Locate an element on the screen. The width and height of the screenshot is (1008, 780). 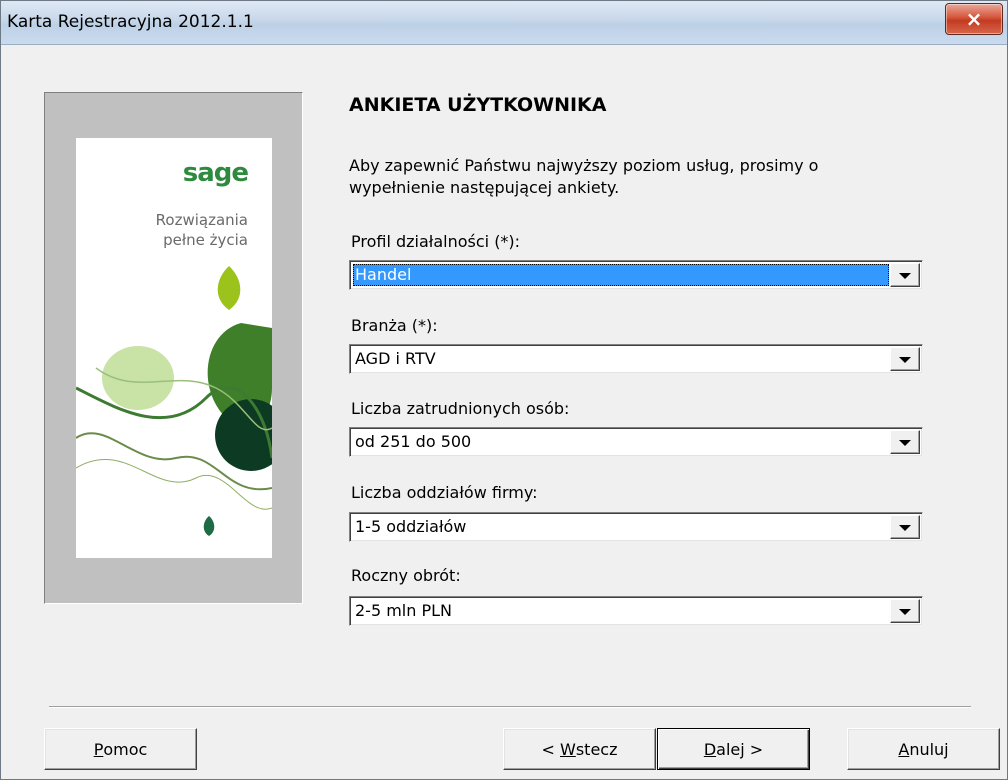
business-profile-value: Handel is located at coordinates (621, 275).